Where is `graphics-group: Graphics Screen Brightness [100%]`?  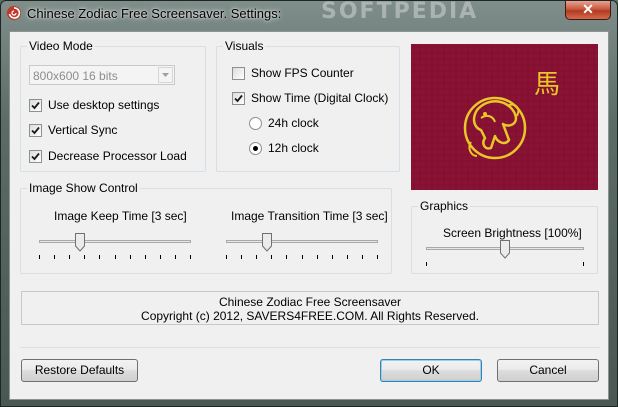 graphics-group: Graphics Screen Brightness [100%] is located at coordinates (504, 236).